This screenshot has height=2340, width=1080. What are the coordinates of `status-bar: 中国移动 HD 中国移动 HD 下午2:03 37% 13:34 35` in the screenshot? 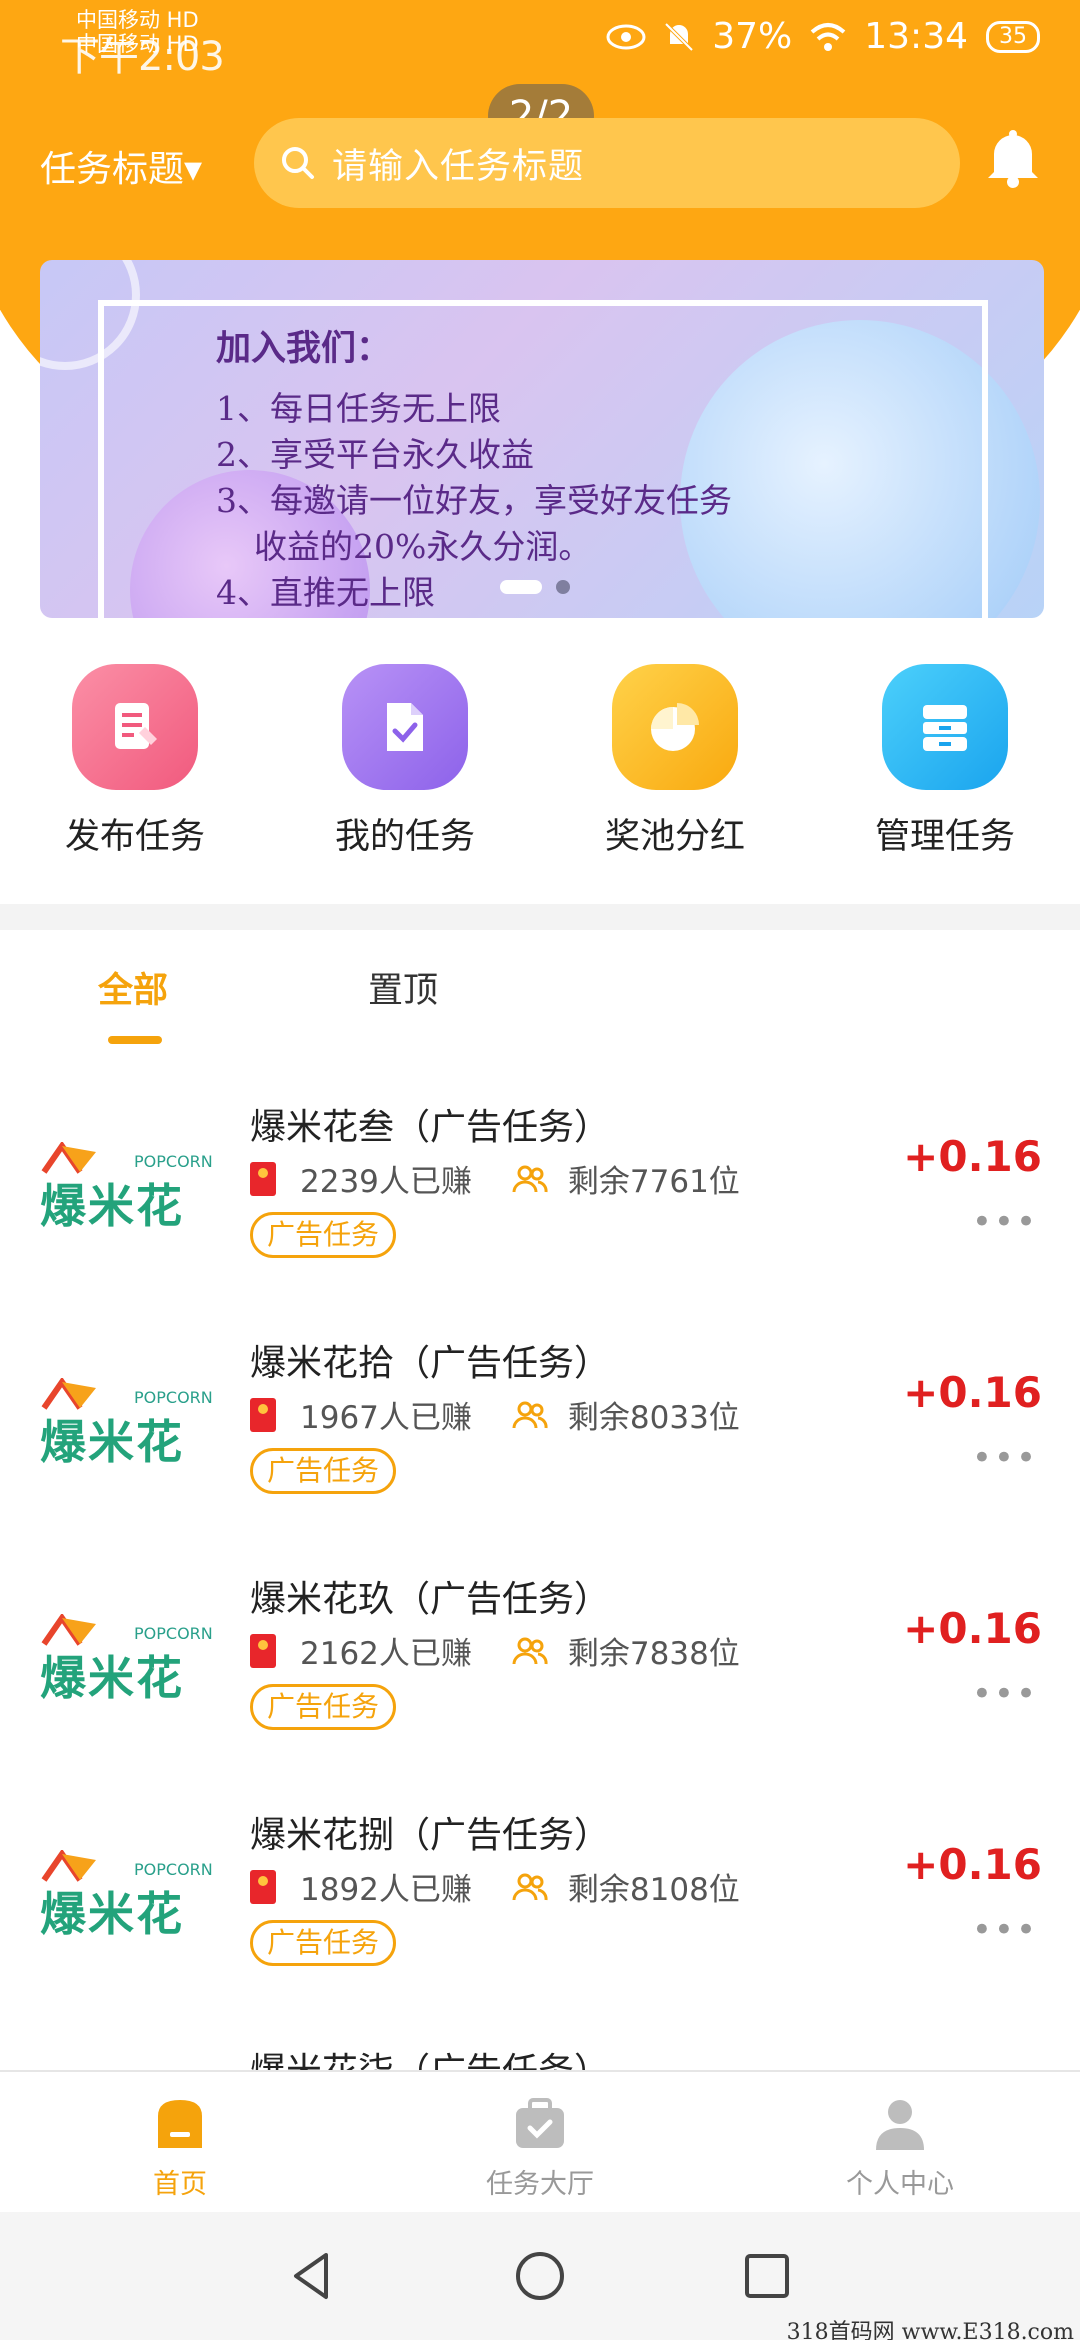 It's located at (540, 40).